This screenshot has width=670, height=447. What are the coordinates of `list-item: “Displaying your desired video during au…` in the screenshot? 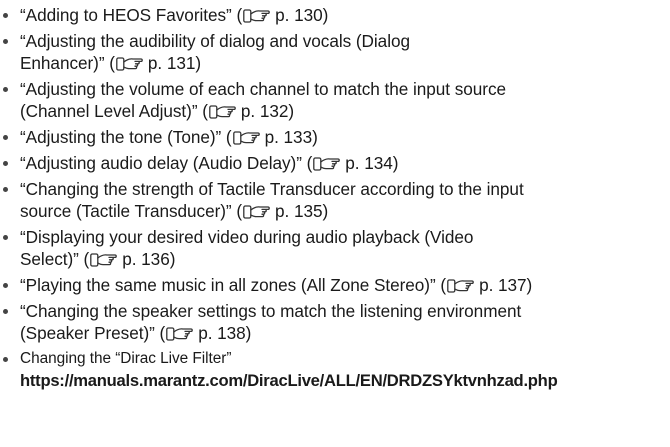 It's located at (335, 248).